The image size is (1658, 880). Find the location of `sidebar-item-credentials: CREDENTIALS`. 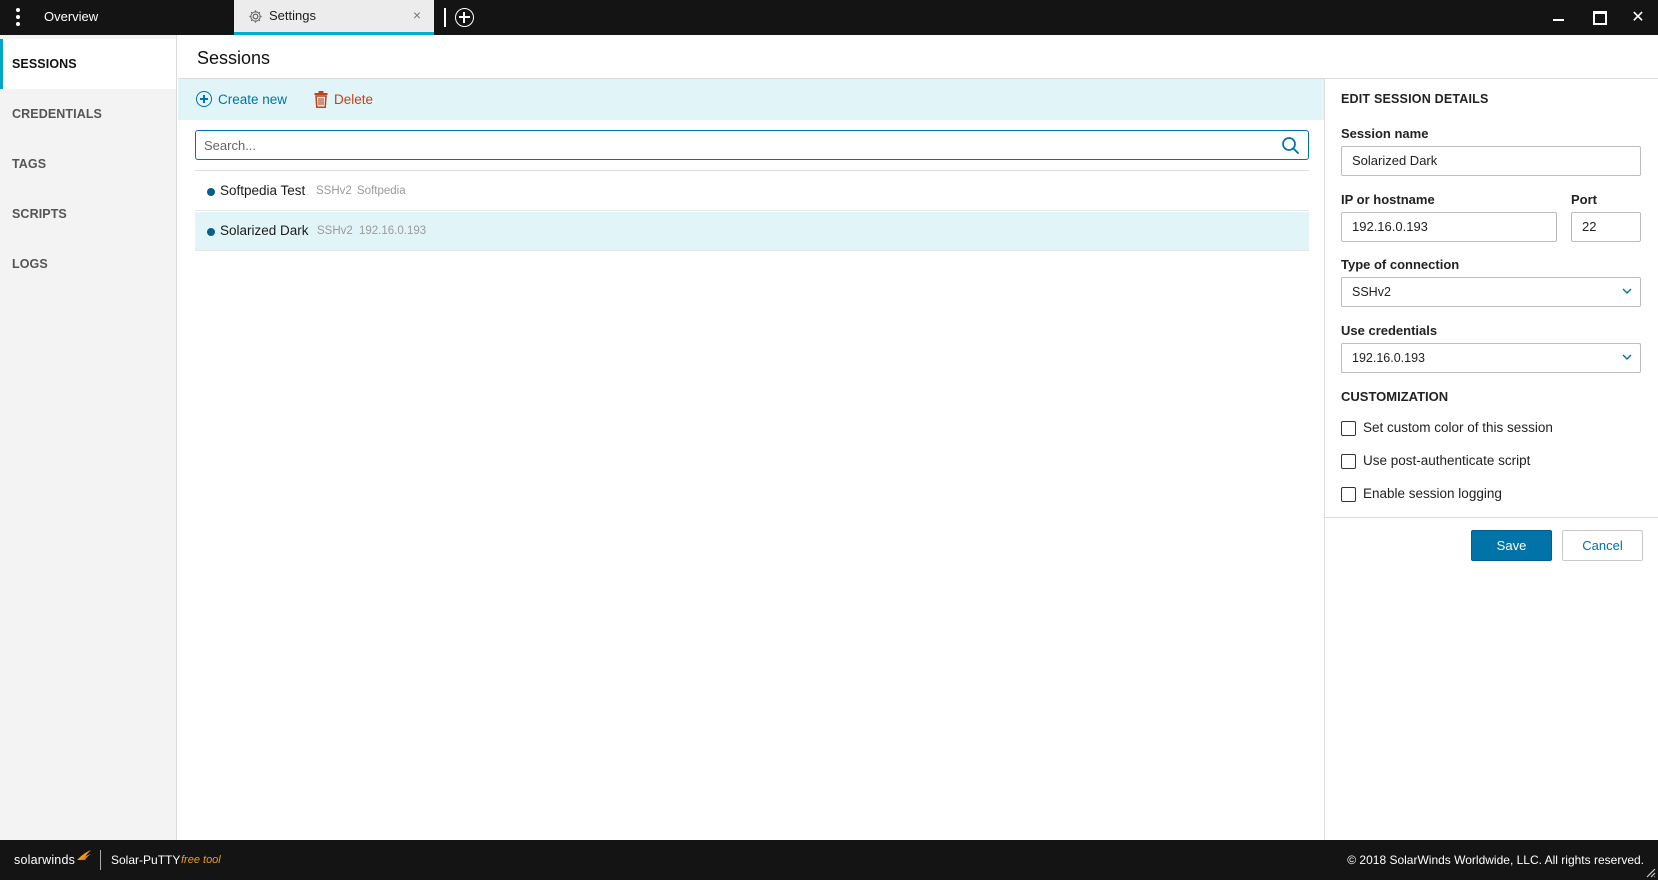

sidebar-item-credentials: CREDENTIALS is located at coordinates (88, 114).